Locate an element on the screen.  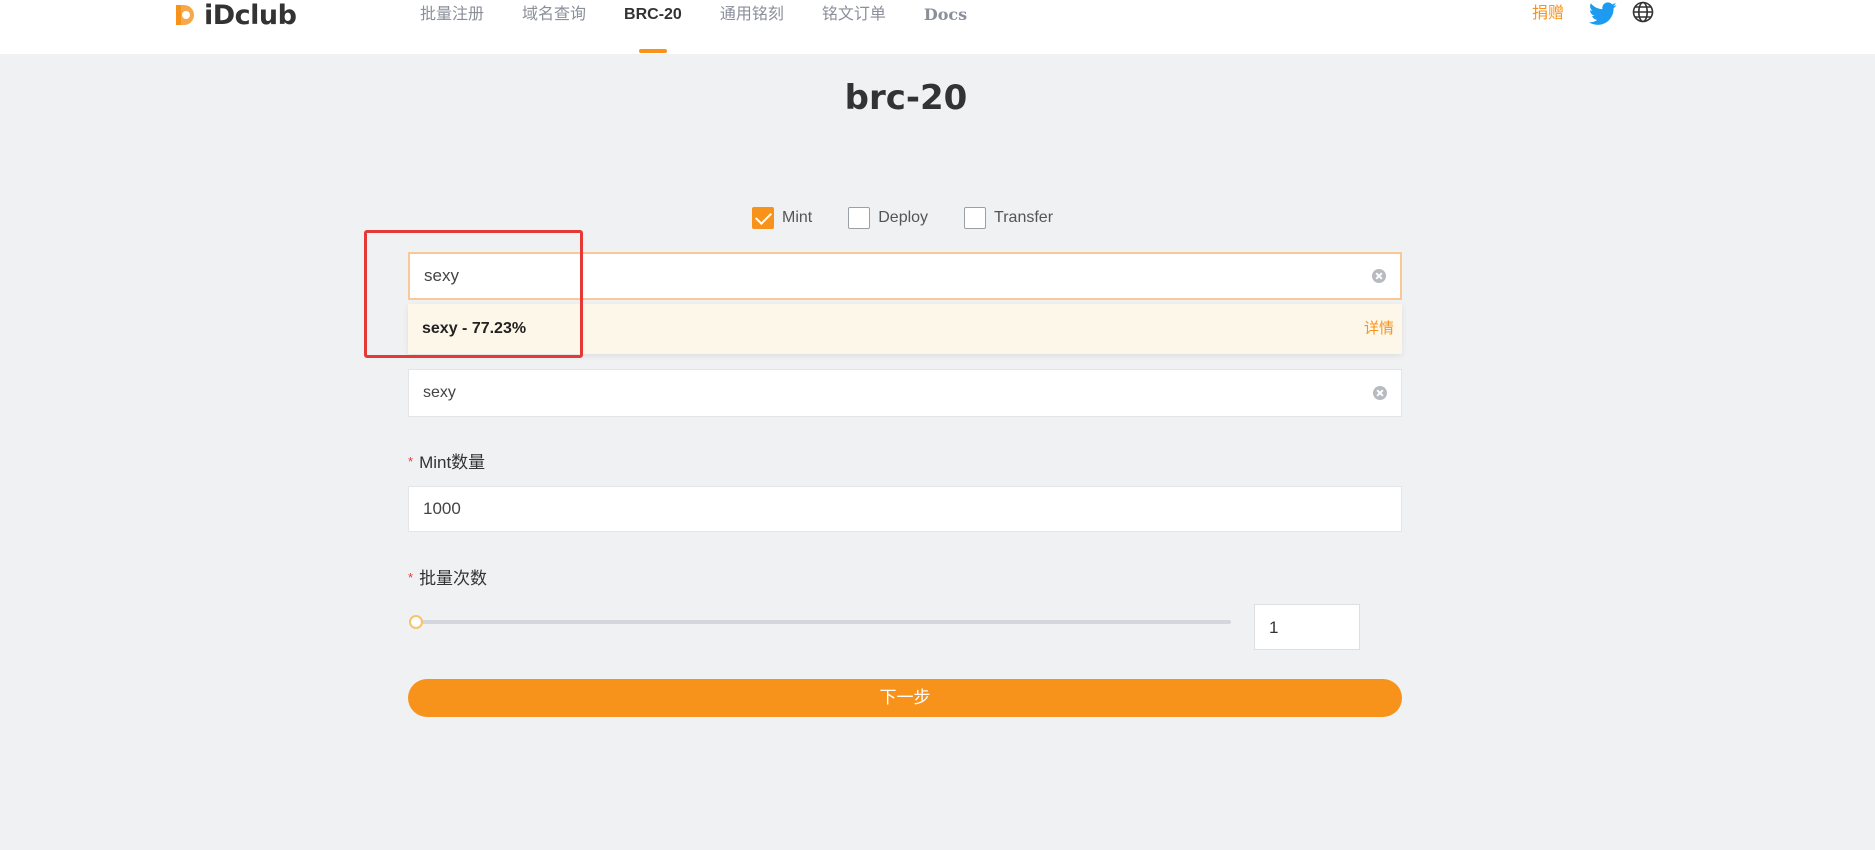
batch-count-slider is located at coordinates (820, 622).